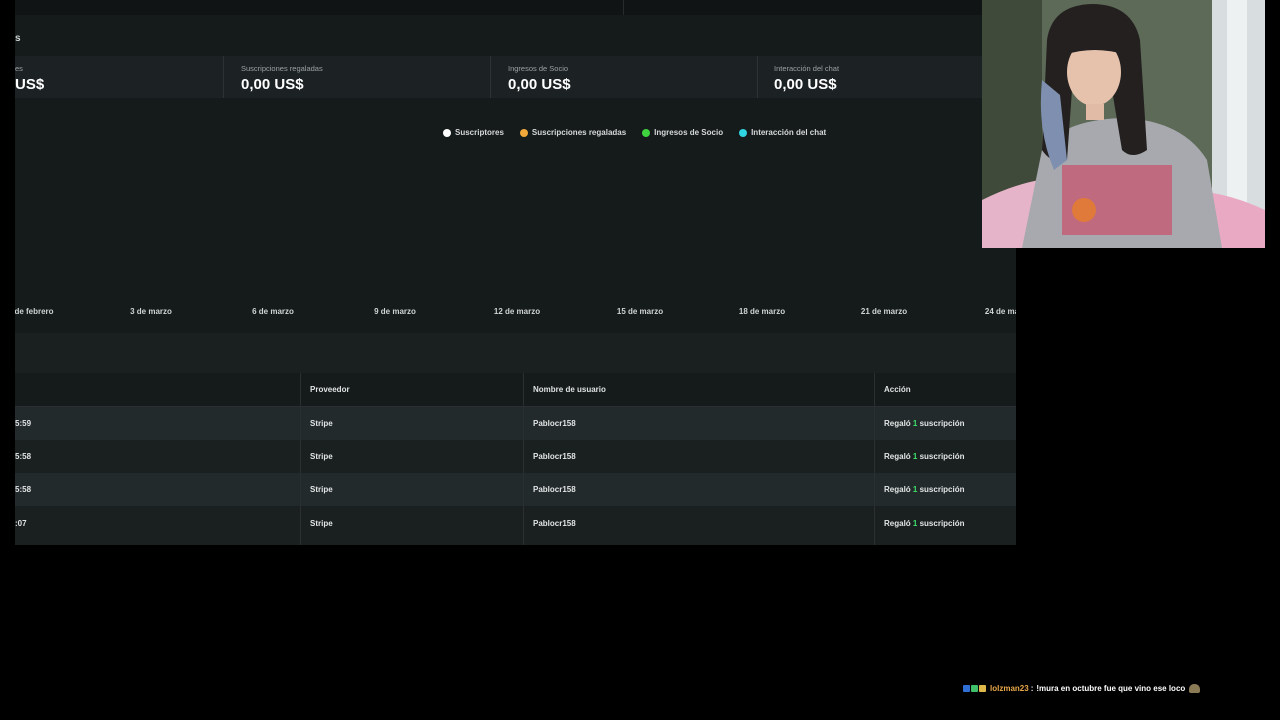 The height and width of the screenshot is (720, 1280). I want to click on stat-label: es, so click(19, 68).